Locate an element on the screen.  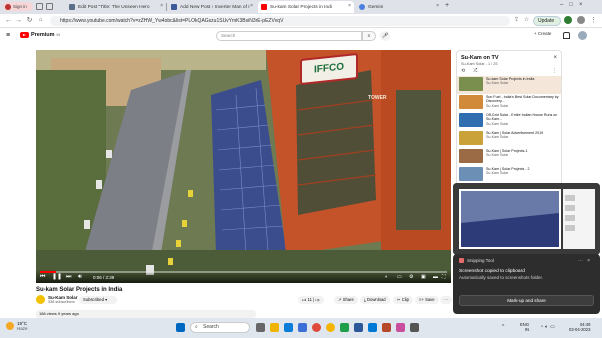
share-label: Share is located at coordinates (348, 299).